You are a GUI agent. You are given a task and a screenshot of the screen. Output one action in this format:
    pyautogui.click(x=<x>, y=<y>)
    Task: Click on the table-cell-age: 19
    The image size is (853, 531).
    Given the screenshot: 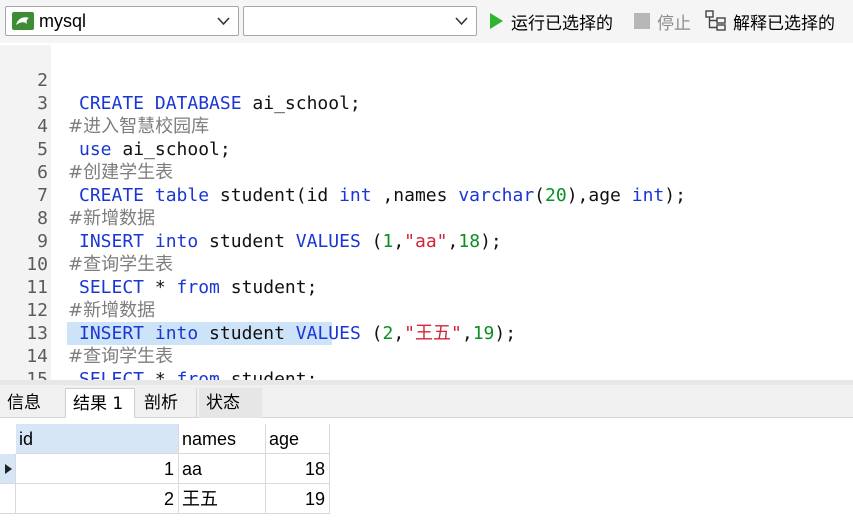 What is the action you would take?
    pyautogui.click(x=298, y=499)
    